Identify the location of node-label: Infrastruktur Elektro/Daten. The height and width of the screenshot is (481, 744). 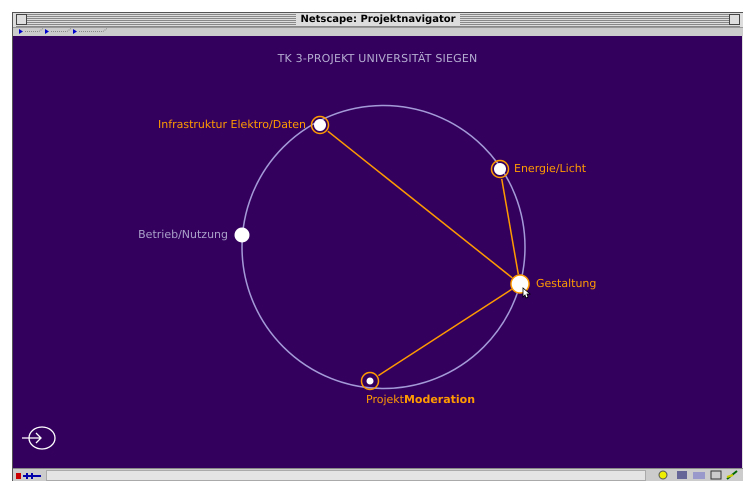
(232, 125).